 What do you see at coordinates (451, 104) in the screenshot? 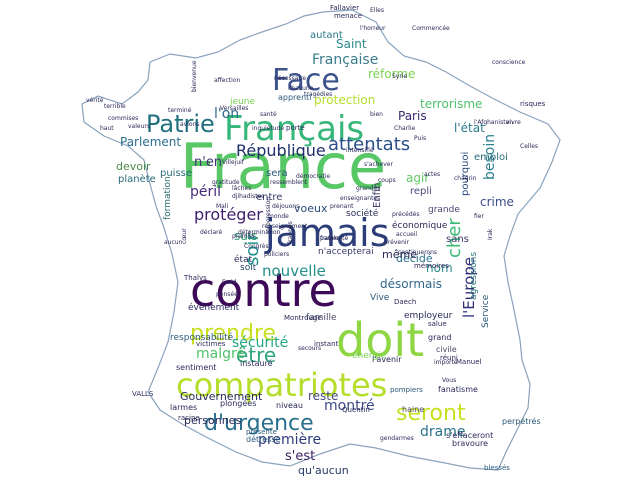
I see `word-35: terrorisme` at bounding box center [451, 104].